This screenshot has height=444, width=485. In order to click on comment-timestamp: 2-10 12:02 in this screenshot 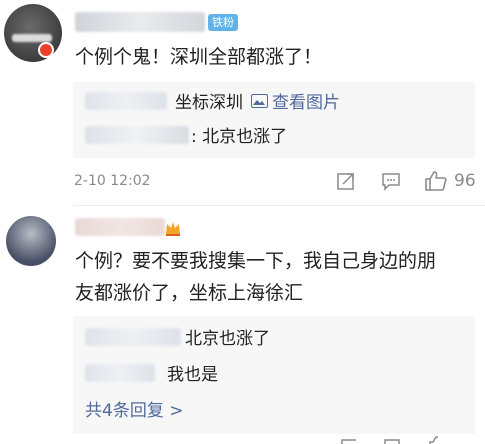, I will do `click(112, 181)`.